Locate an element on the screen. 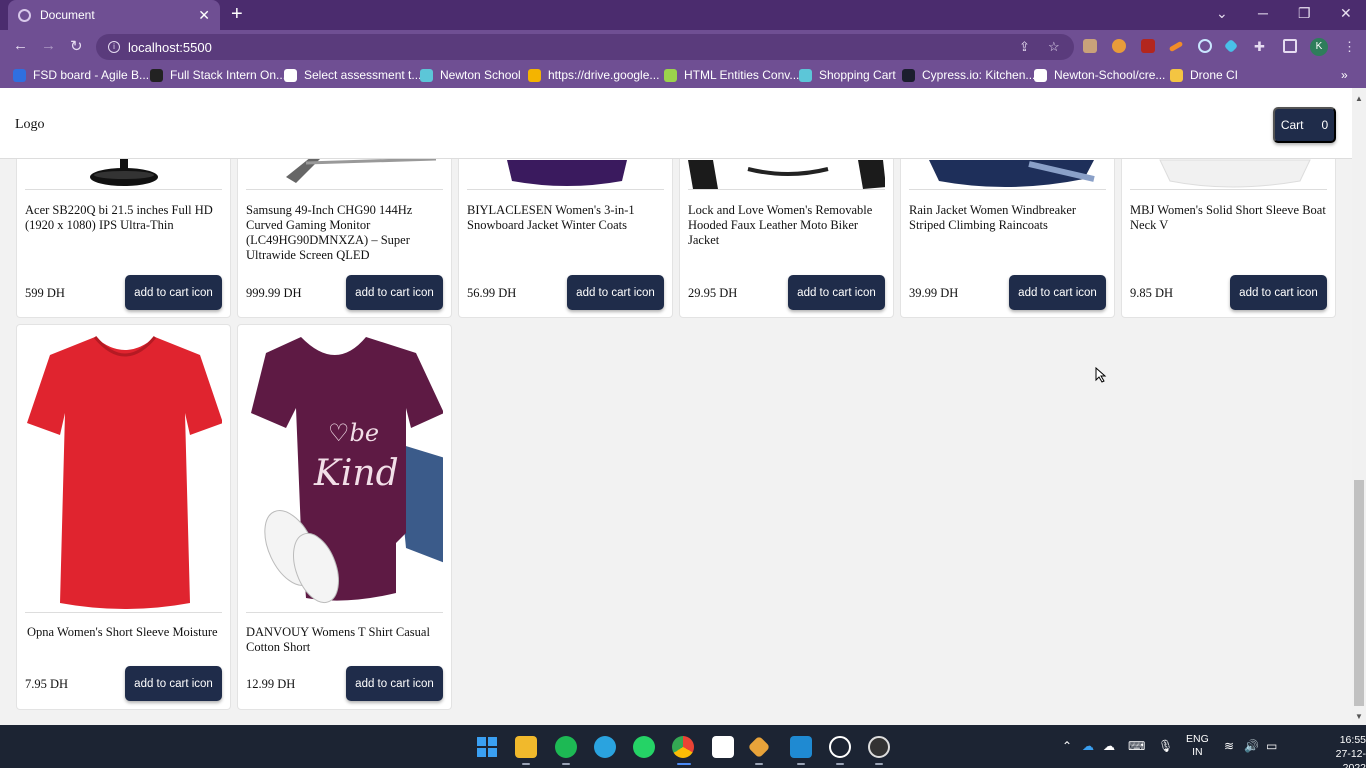 This screenshot has width=1366, height=768. browser-toolbar: ← → ↻ i localhost:5500 ⇪ ☆ ✚ ⋮ is located at coordinates (683, 46).